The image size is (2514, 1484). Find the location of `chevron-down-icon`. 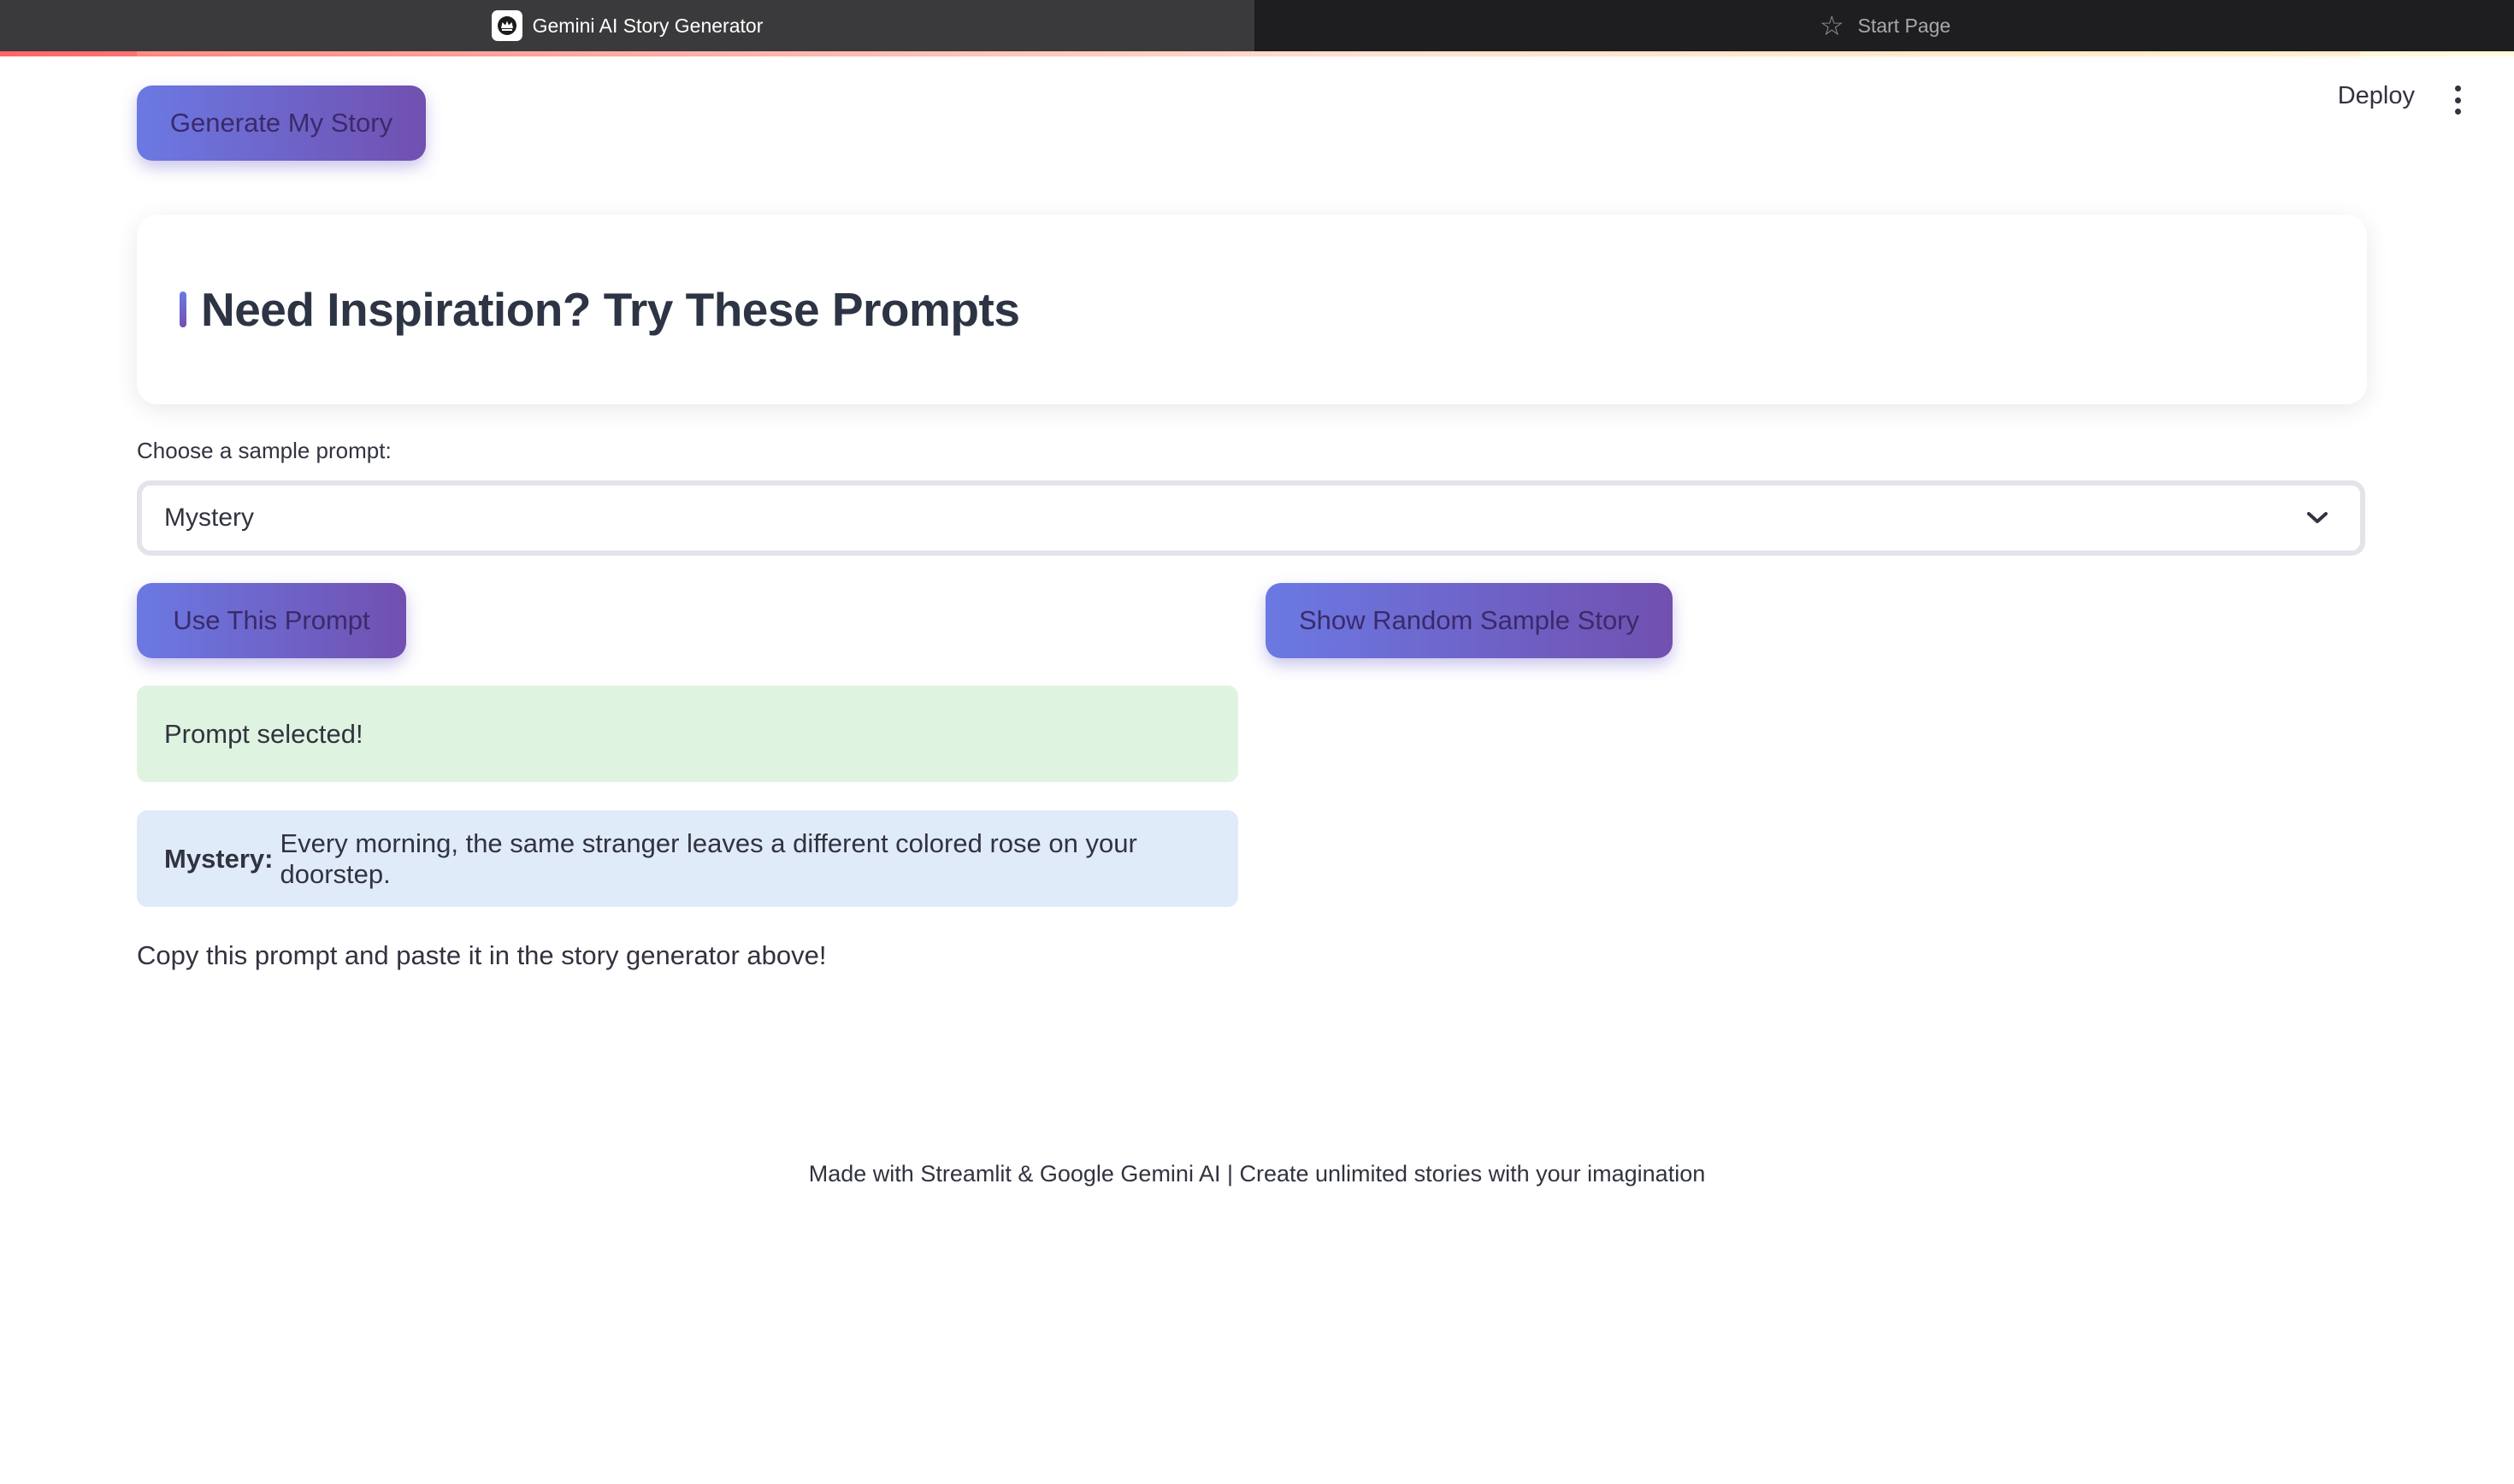

chevron-down-icon is located at coordinates (2317, 518).